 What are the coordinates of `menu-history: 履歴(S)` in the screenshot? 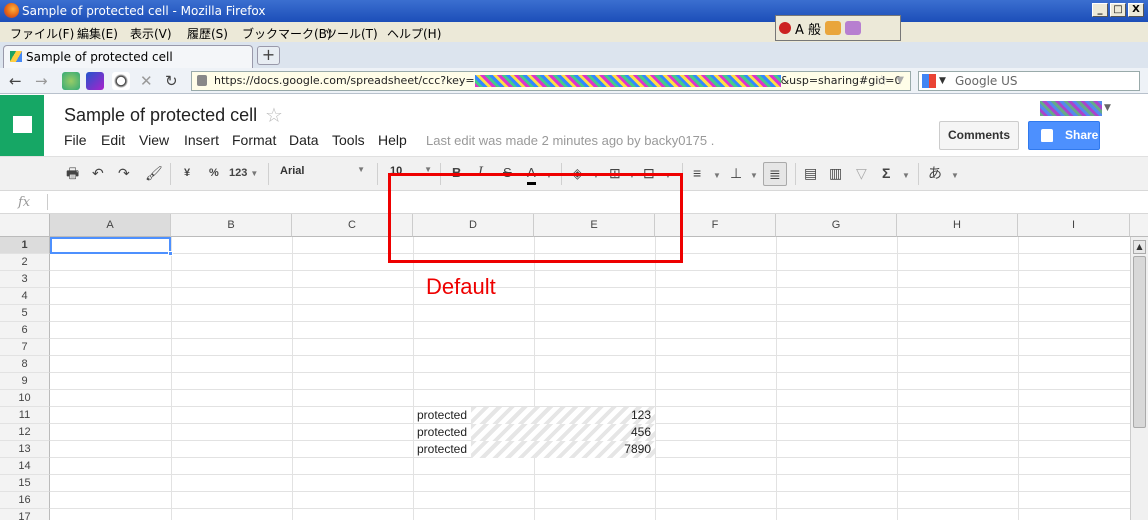 It's located at (207, 33).